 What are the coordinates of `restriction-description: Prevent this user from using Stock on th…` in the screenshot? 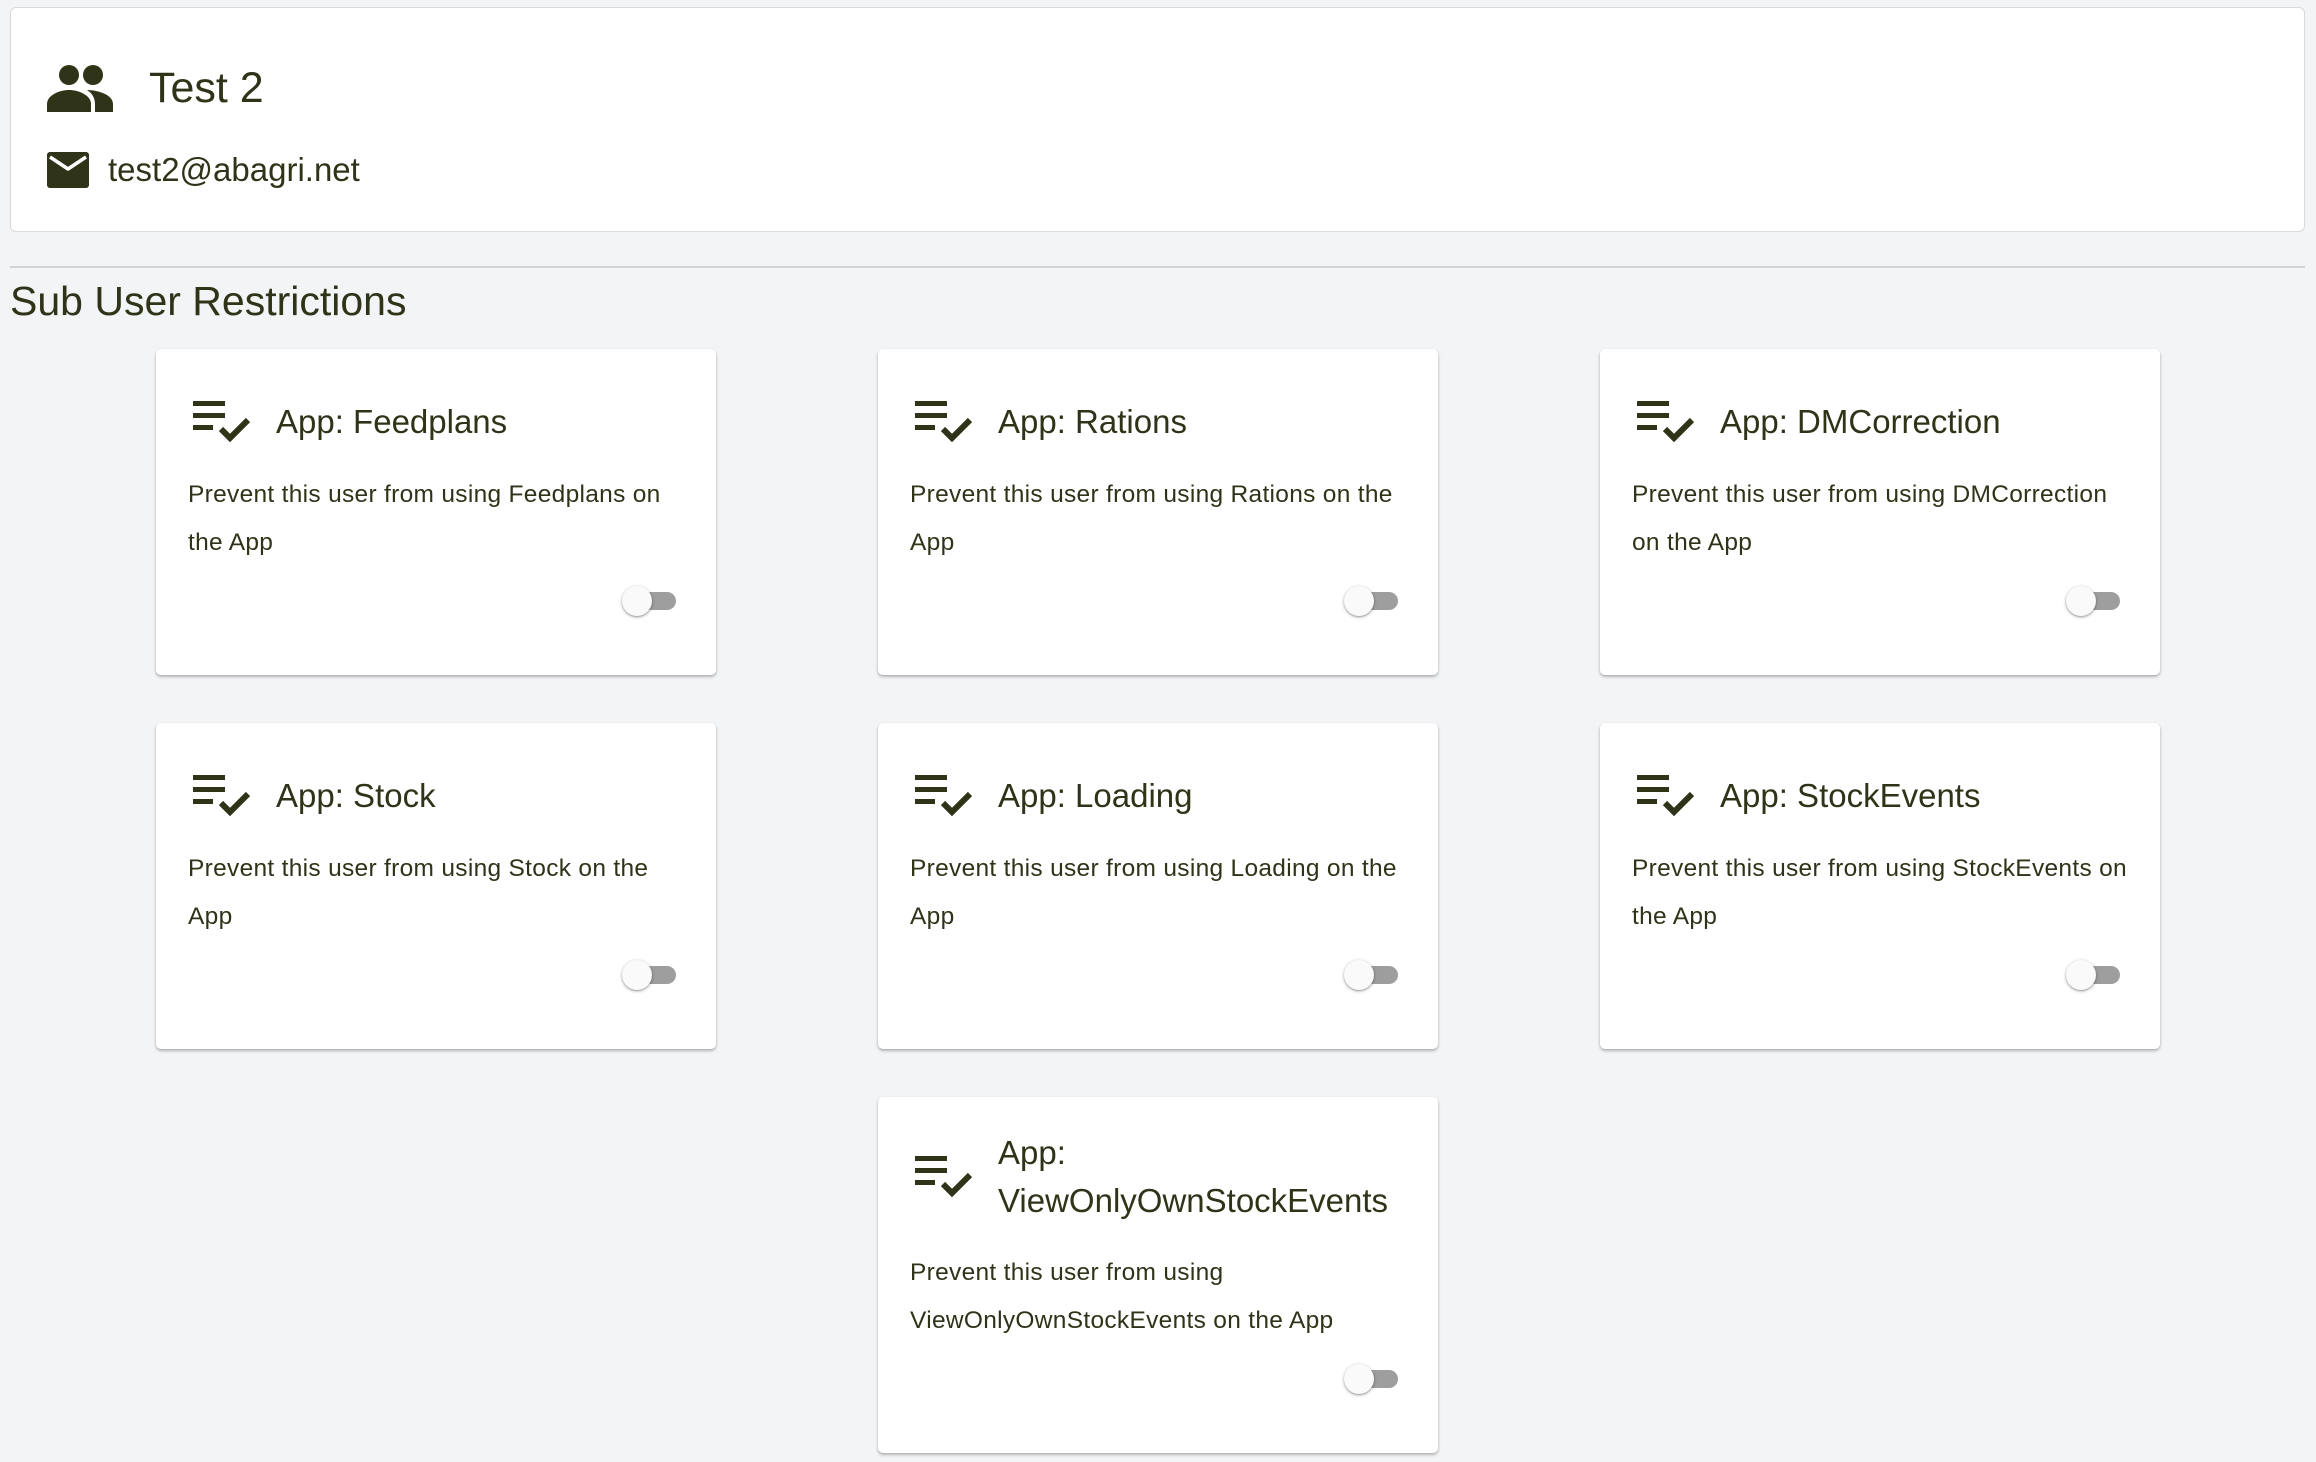 It's located at (418, 892).